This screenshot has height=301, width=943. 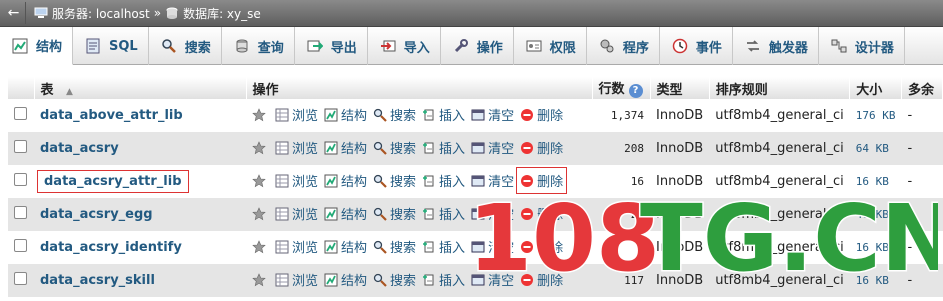 I want to click on tab-structure: 结构, so click(x=37, y=46).